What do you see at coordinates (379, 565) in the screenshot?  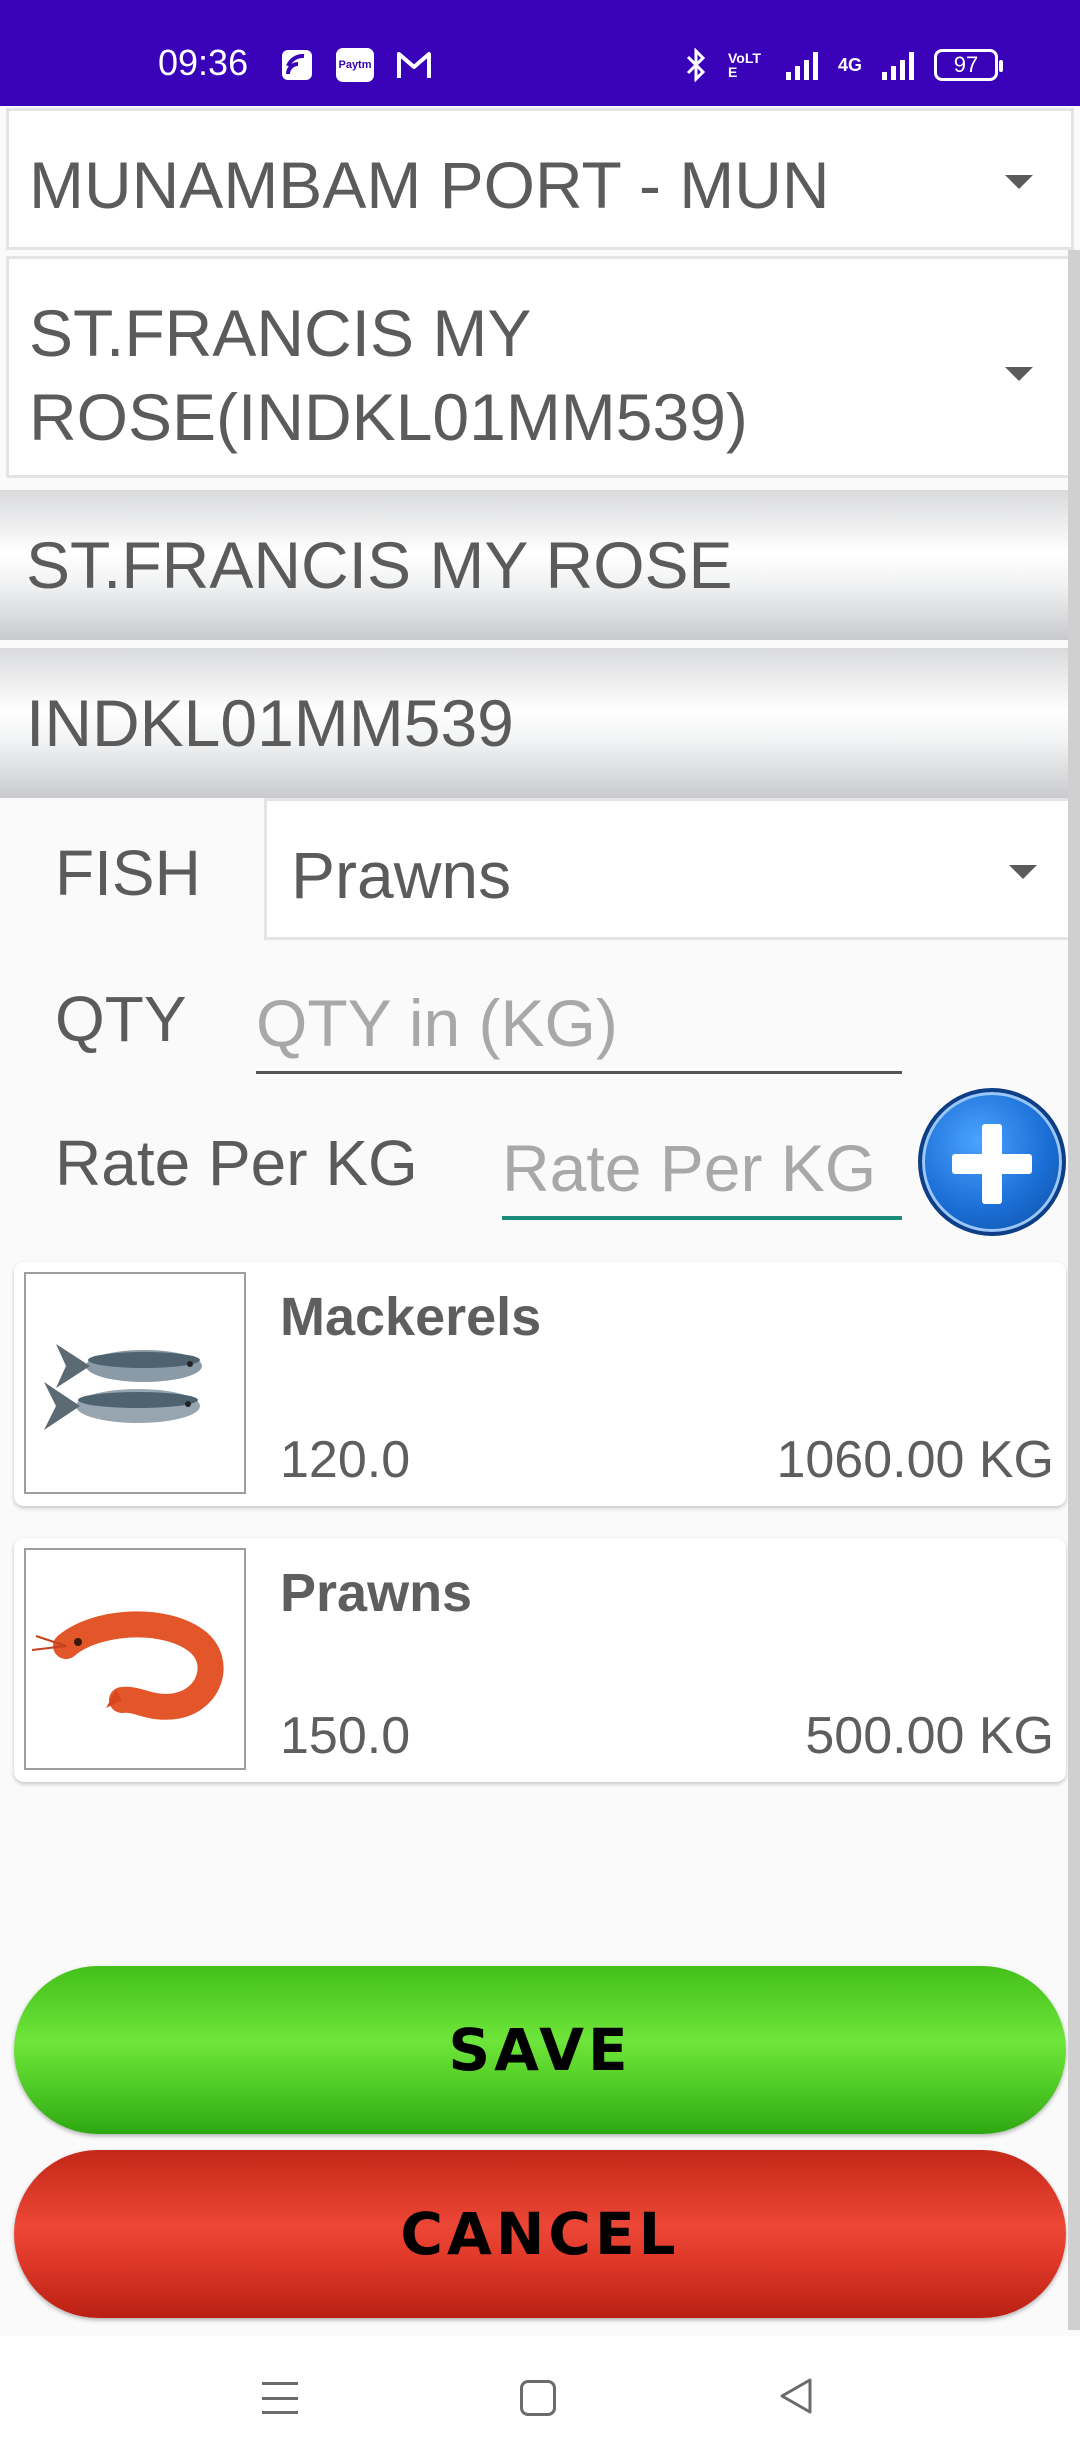 I see `boat-name: ST.FRANCIS MY ROSE` at bounding box center [379, 565].